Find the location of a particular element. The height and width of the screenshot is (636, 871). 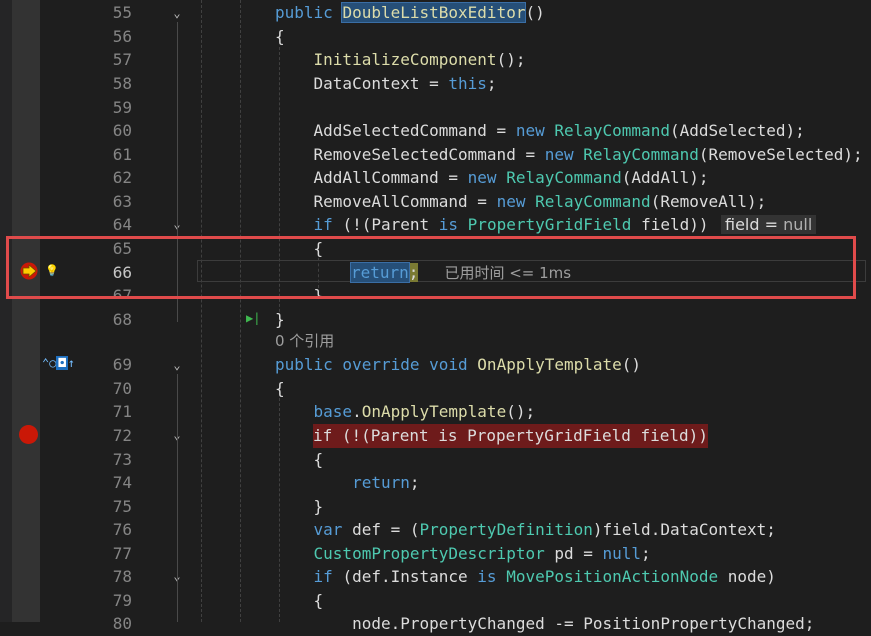

line-number: 64 is located at coordinates (122, 224).